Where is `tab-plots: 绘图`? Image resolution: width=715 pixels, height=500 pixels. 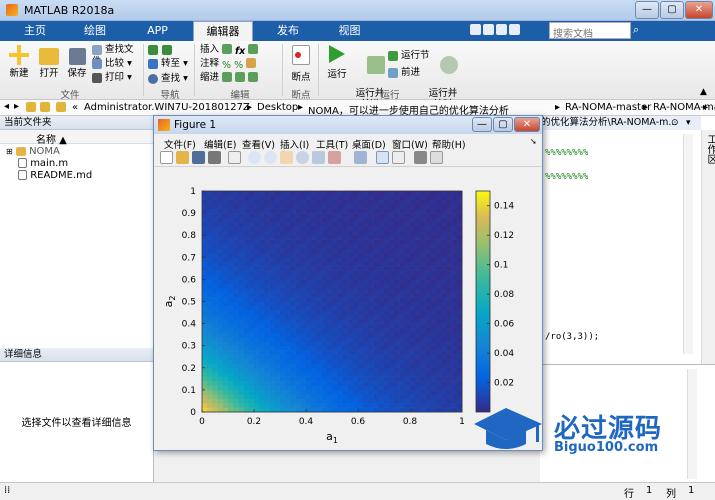 tab-plots: 绘图 is located at coordinates (95, 31).